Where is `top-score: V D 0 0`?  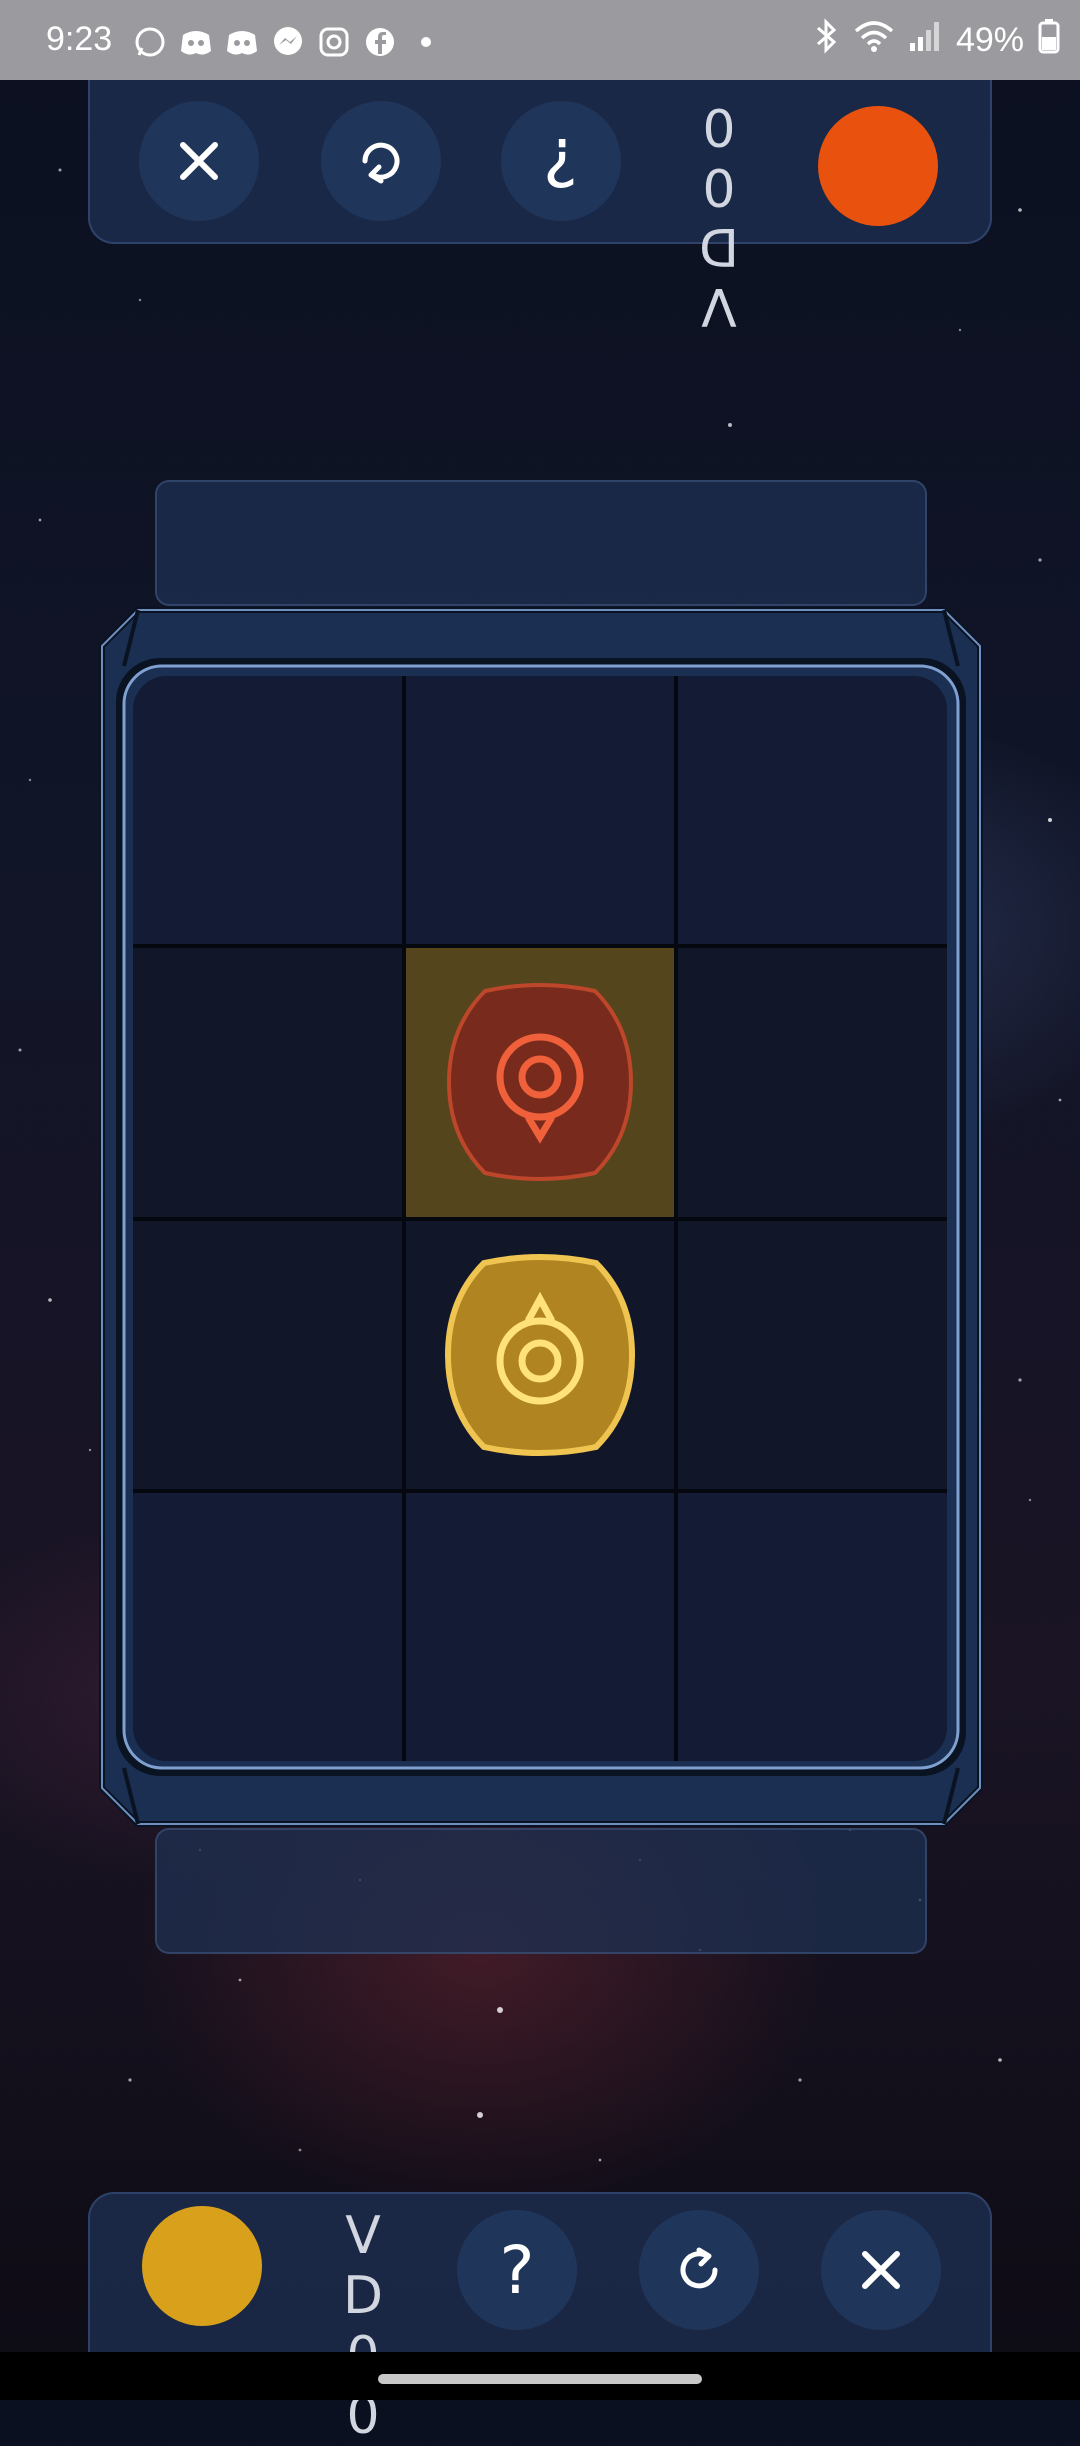 top-score: V D 0 0 is located at coordinates (719, 216).